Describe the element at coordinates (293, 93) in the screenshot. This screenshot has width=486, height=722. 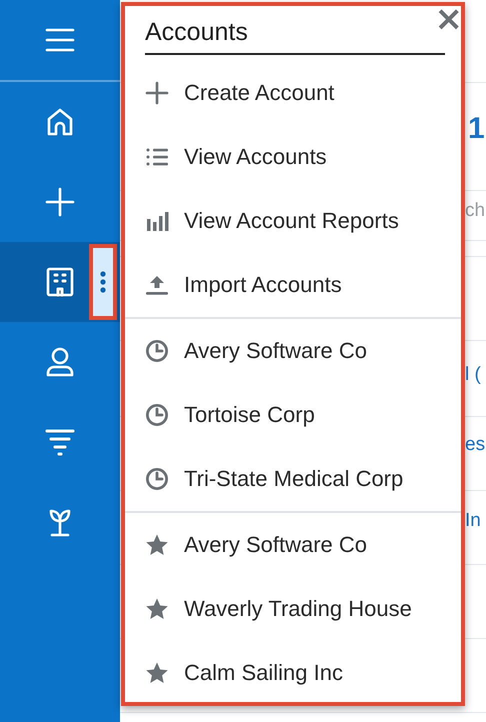
I see `menu-item: Create Account` at that location.